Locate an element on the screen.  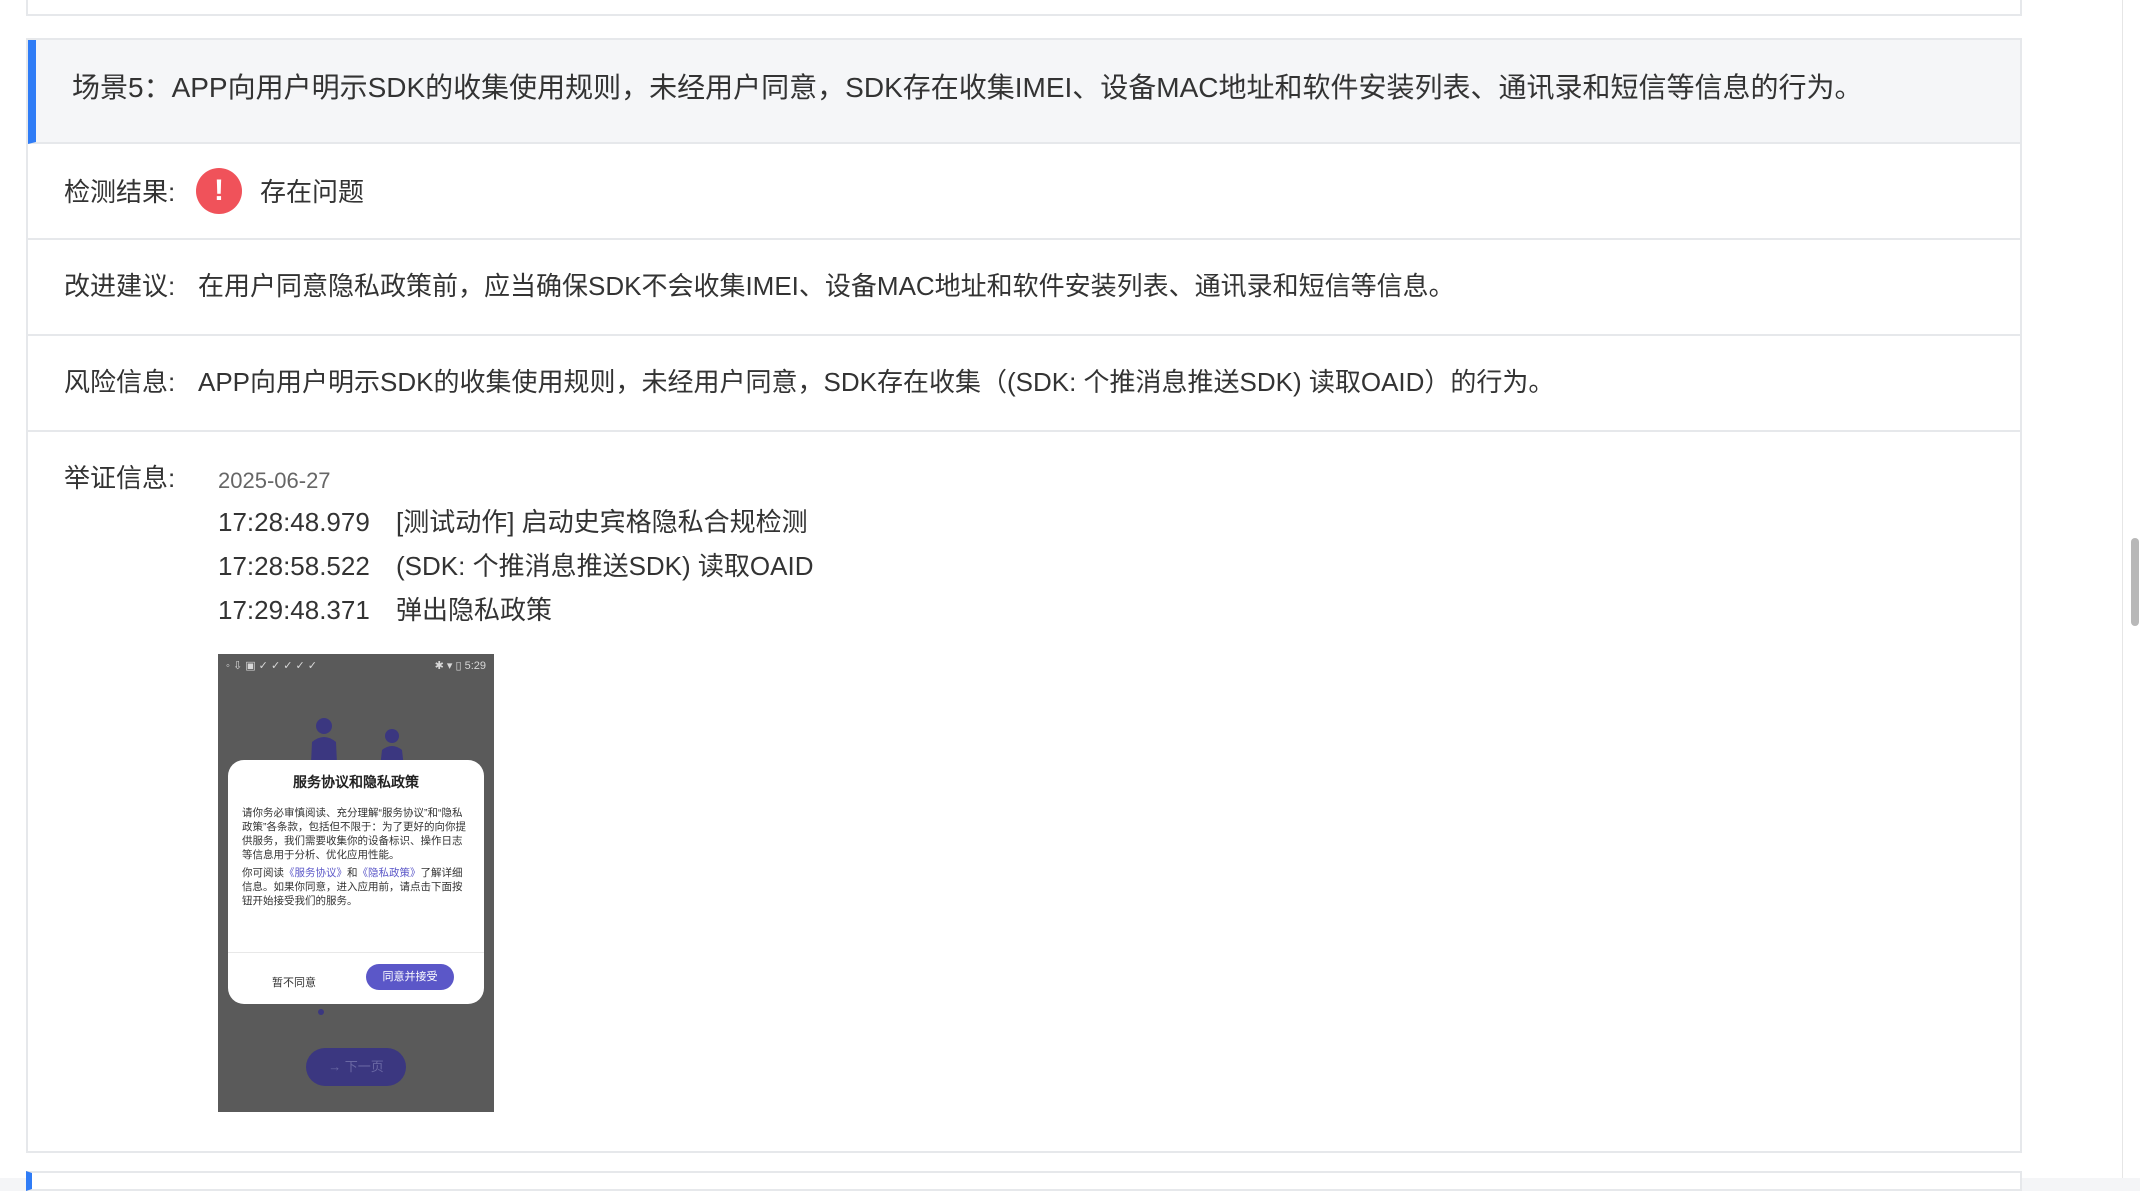
log-entry: 17:28:58.522 (SDK: 个推消息推送SDK) 读取OAID is located at coordinates (515, 566).